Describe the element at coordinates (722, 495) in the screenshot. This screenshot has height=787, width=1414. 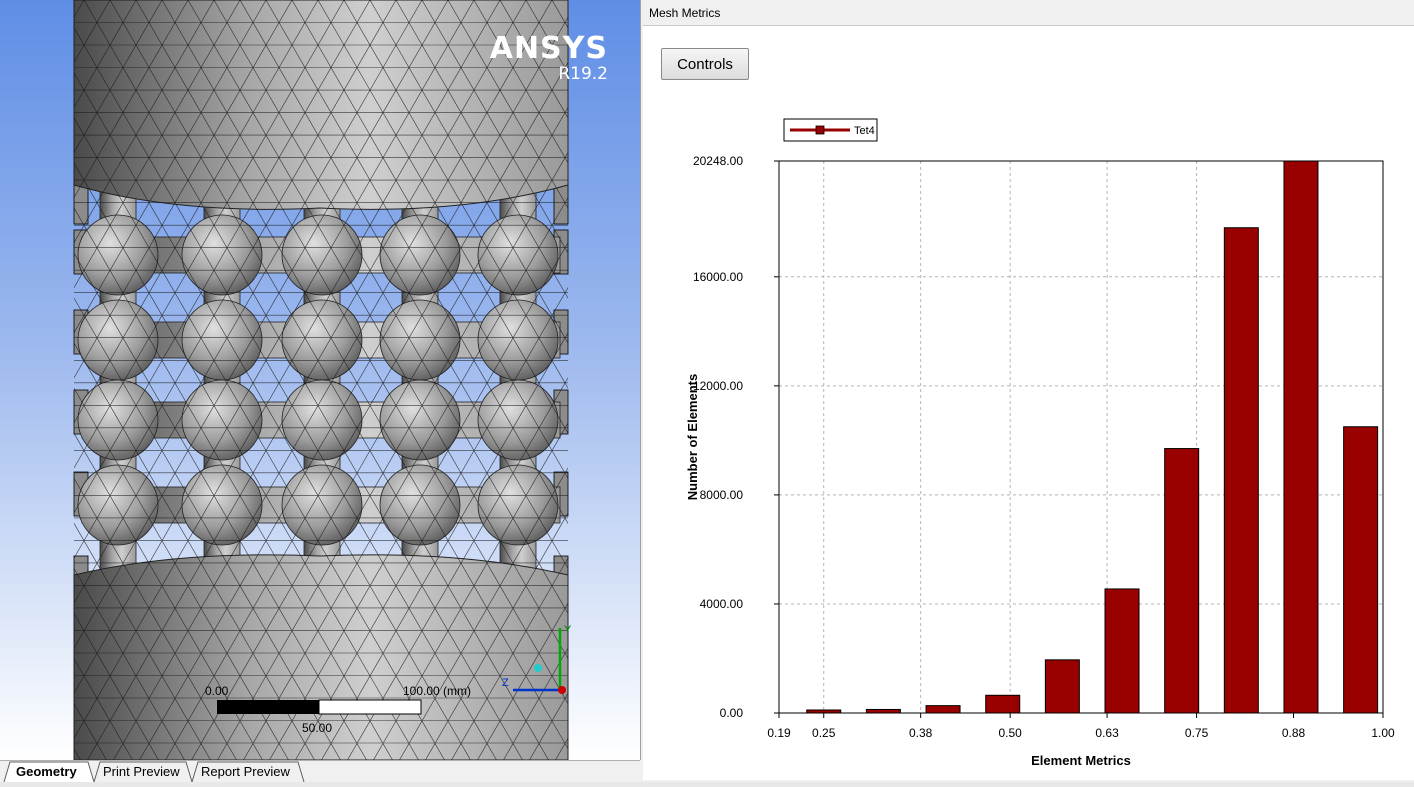
I see `y-tick-label: 8000.00` at that location.